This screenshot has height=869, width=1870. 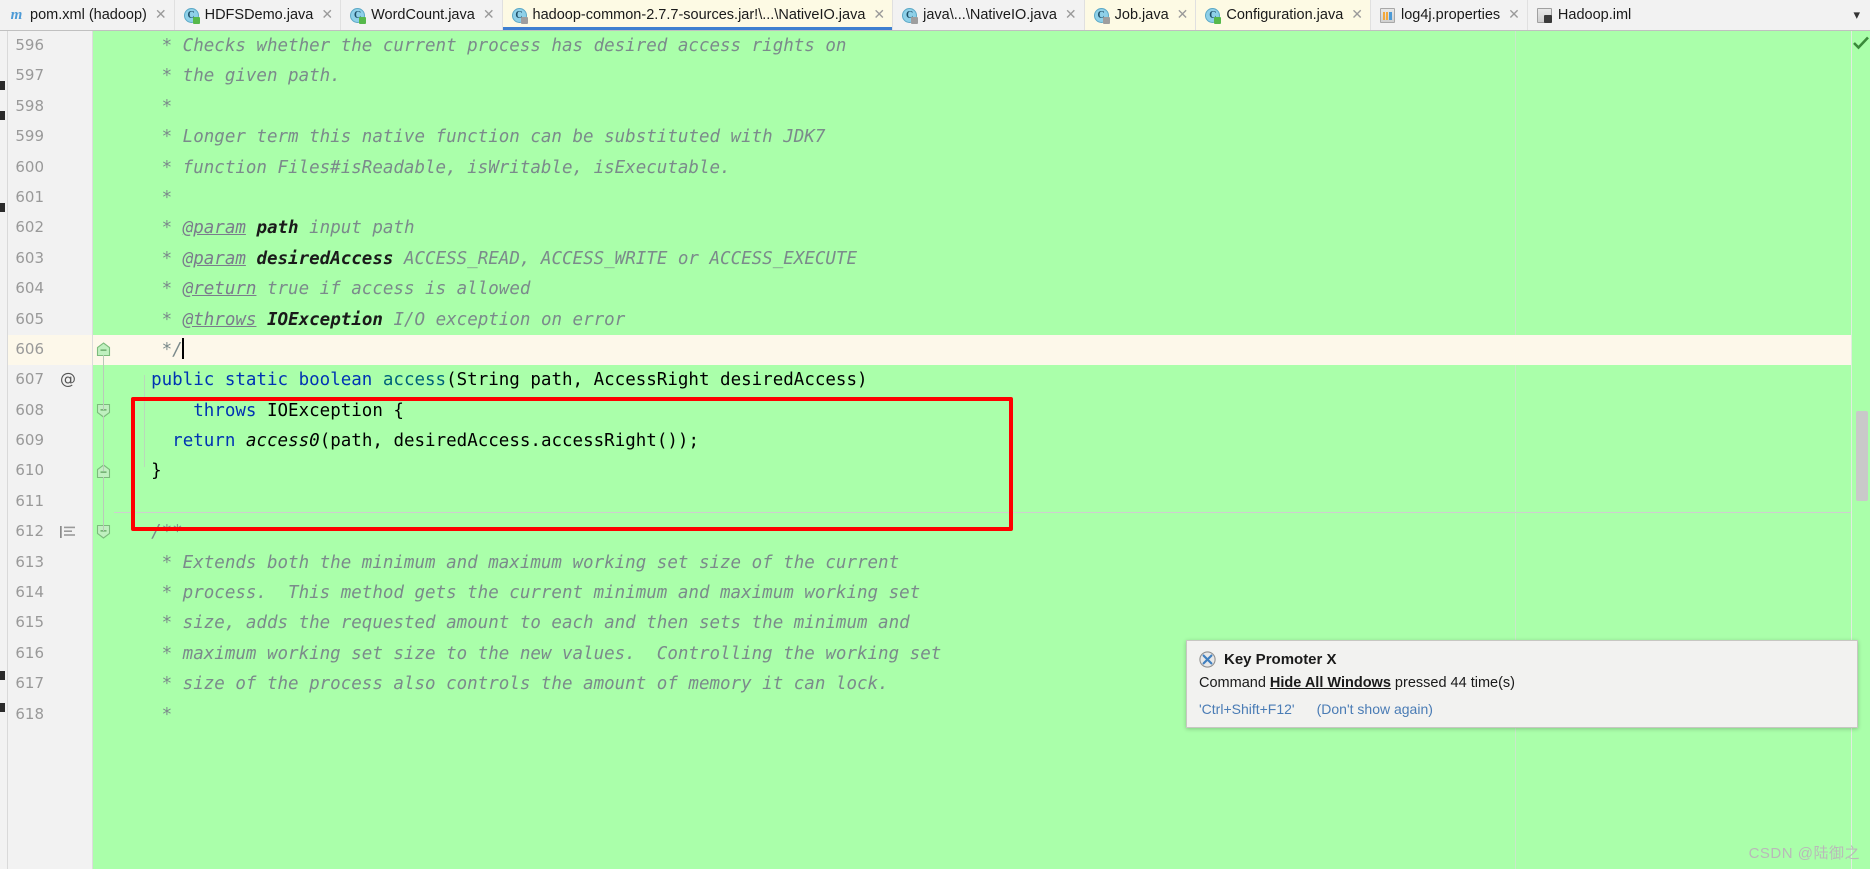 I want to click on tab-label: log4j.properties, so click(x=1451, y=14).